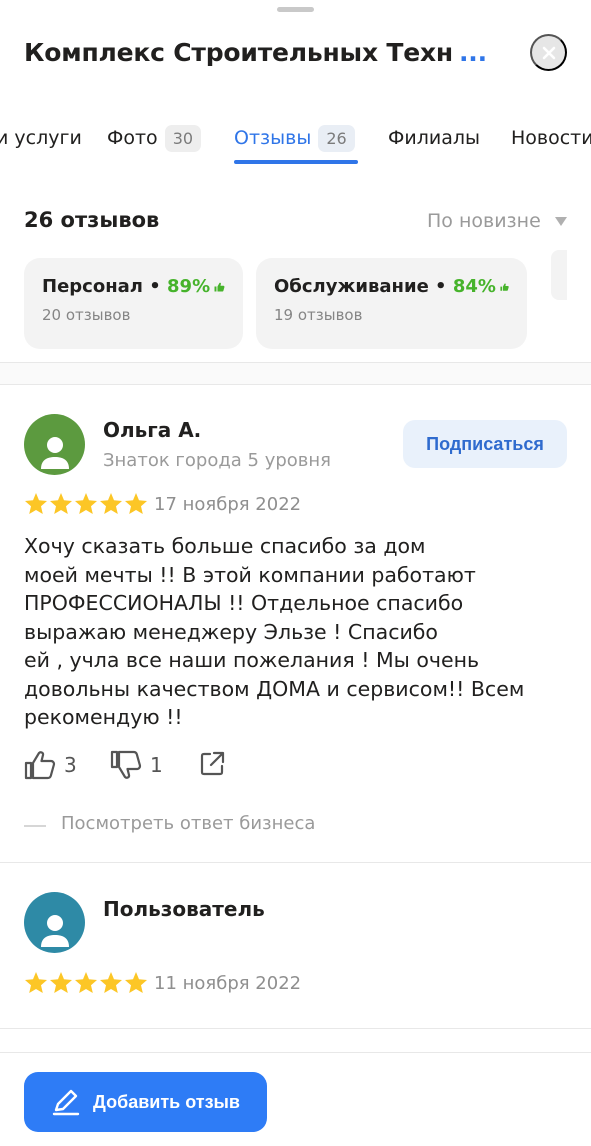 The width and height of the screenshot is (591, 1146). Describe the element at coordinates (92, 220) in the screenshot. I see `reviews-count: 26 отзывов` at that location.